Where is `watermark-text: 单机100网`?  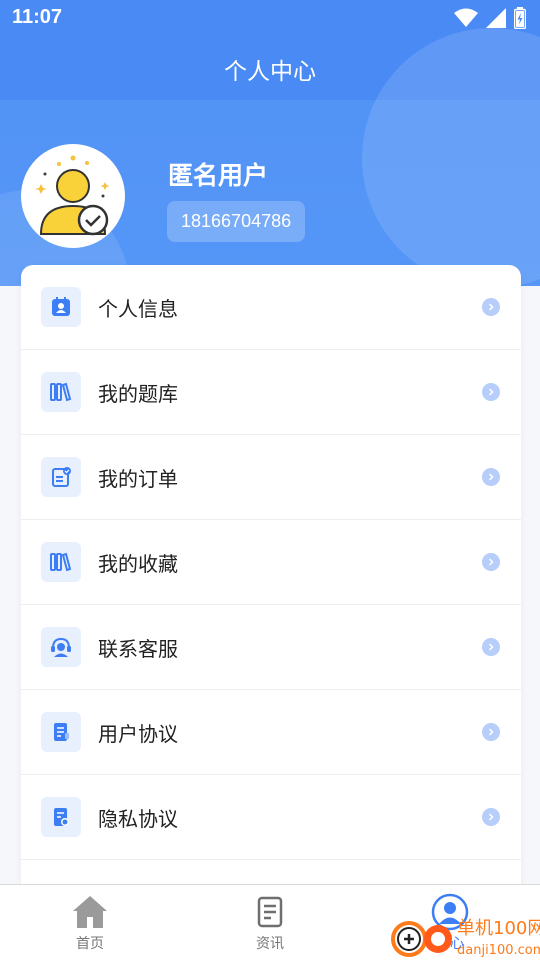
watermark-text: 单机100网 is located at coordinates (498, 928).